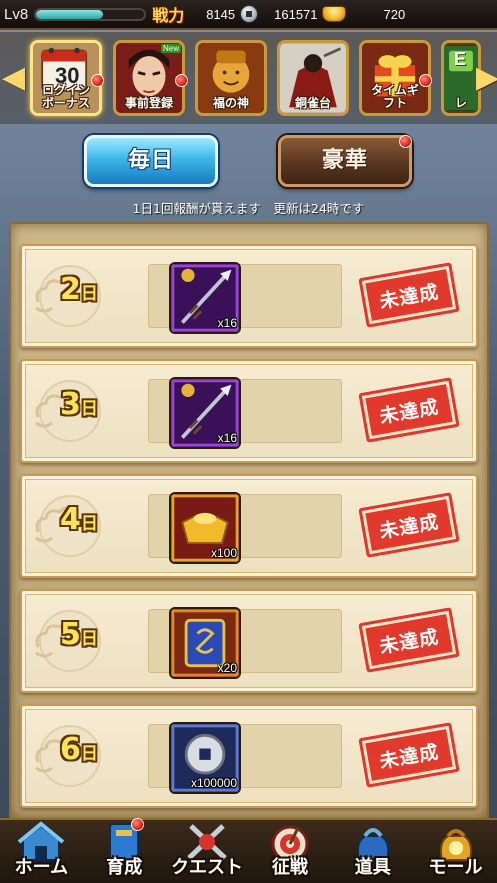 This screenshot has height=883, width=497. Describe the element at coordinates (245, 528) in the screenshot. I see `item-slot: x100` at that location.